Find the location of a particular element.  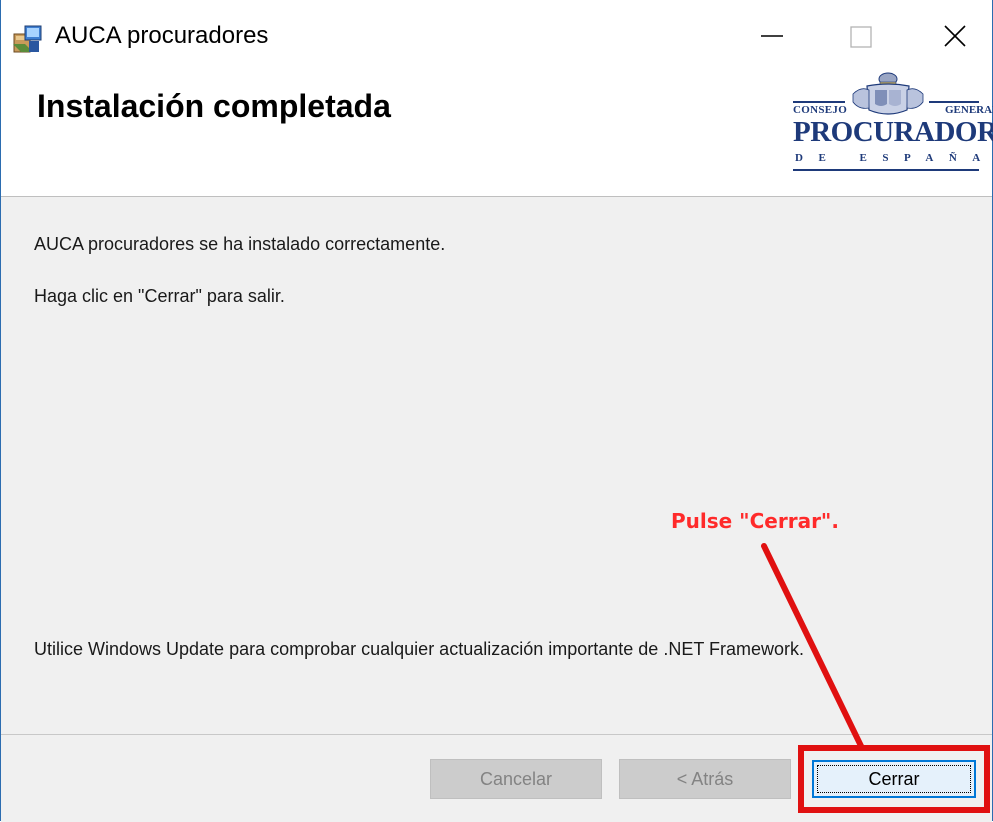

close-button-highlight is located at coordinates (894, 779).